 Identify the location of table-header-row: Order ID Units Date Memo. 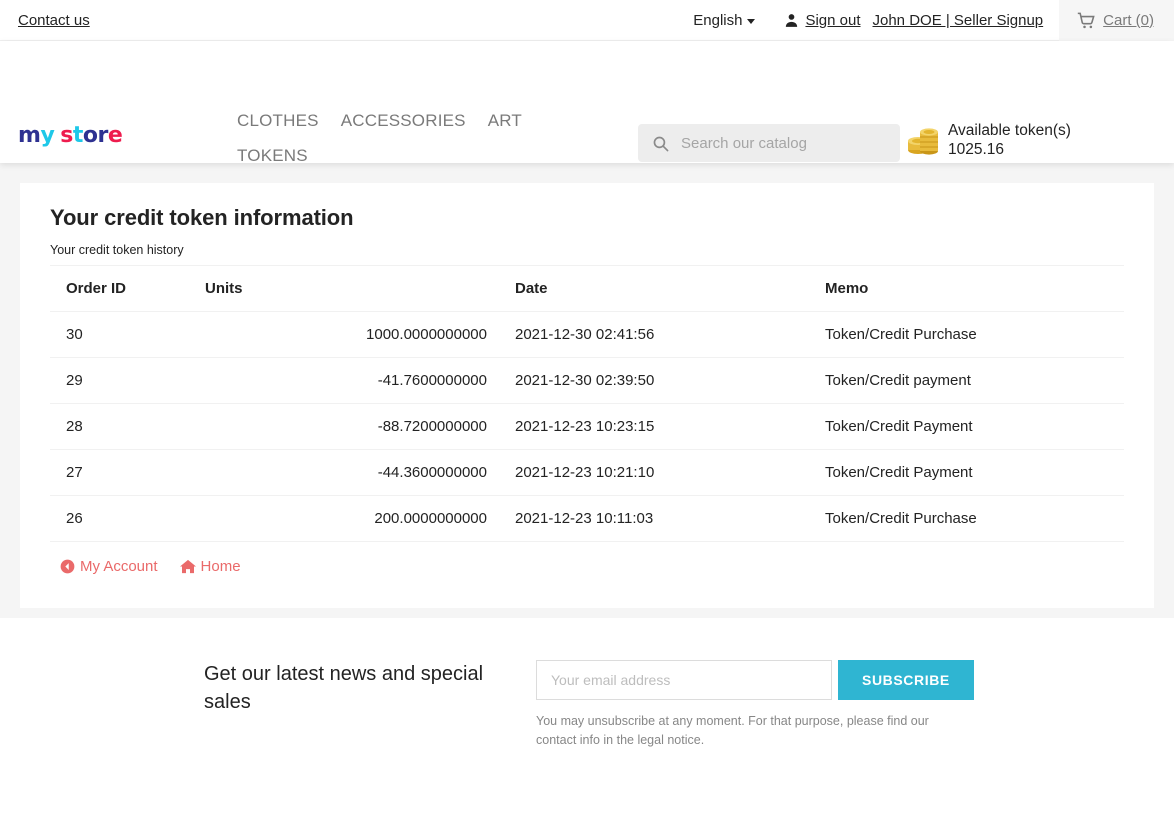
(587, 288).